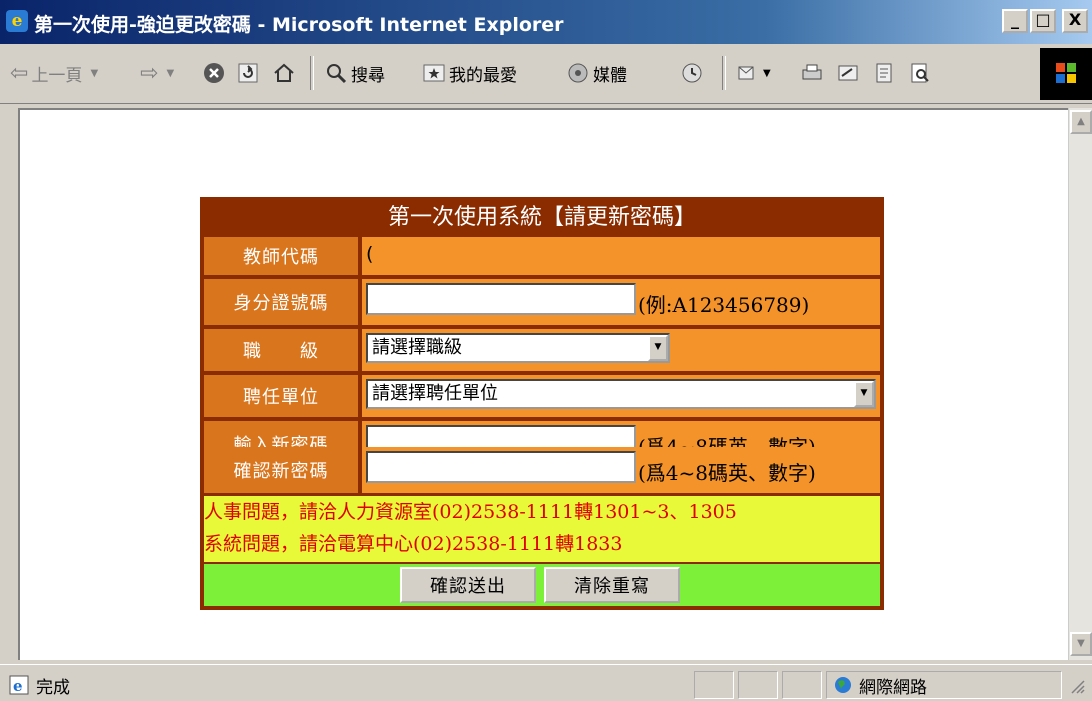 This screenshot has height=701, width=1092. I want to click on research-icon, so click(920, 73).